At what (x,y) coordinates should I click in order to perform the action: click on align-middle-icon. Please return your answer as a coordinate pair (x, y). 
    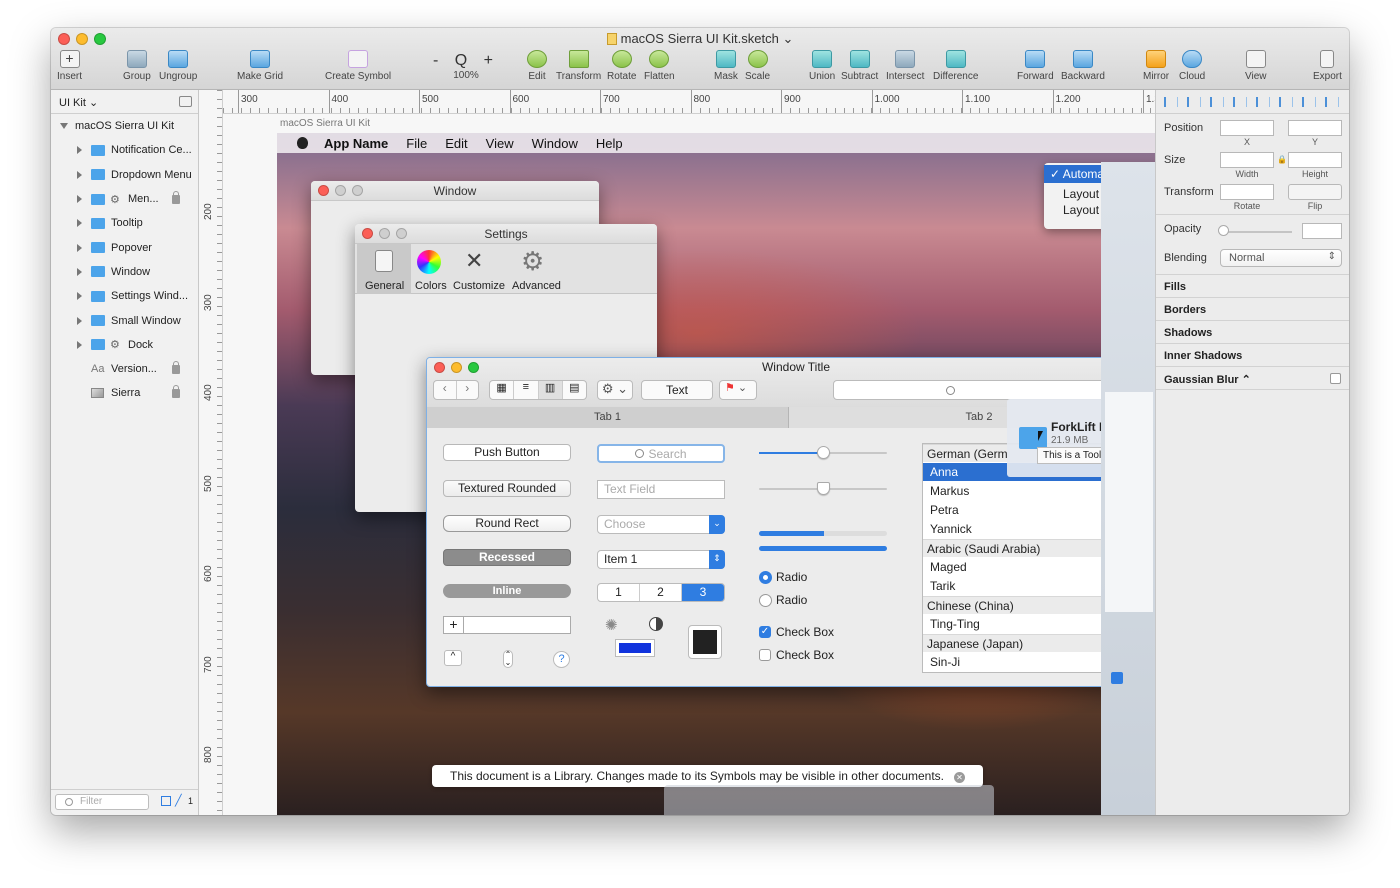
    Looking at the image, I should click on (1309, 101).